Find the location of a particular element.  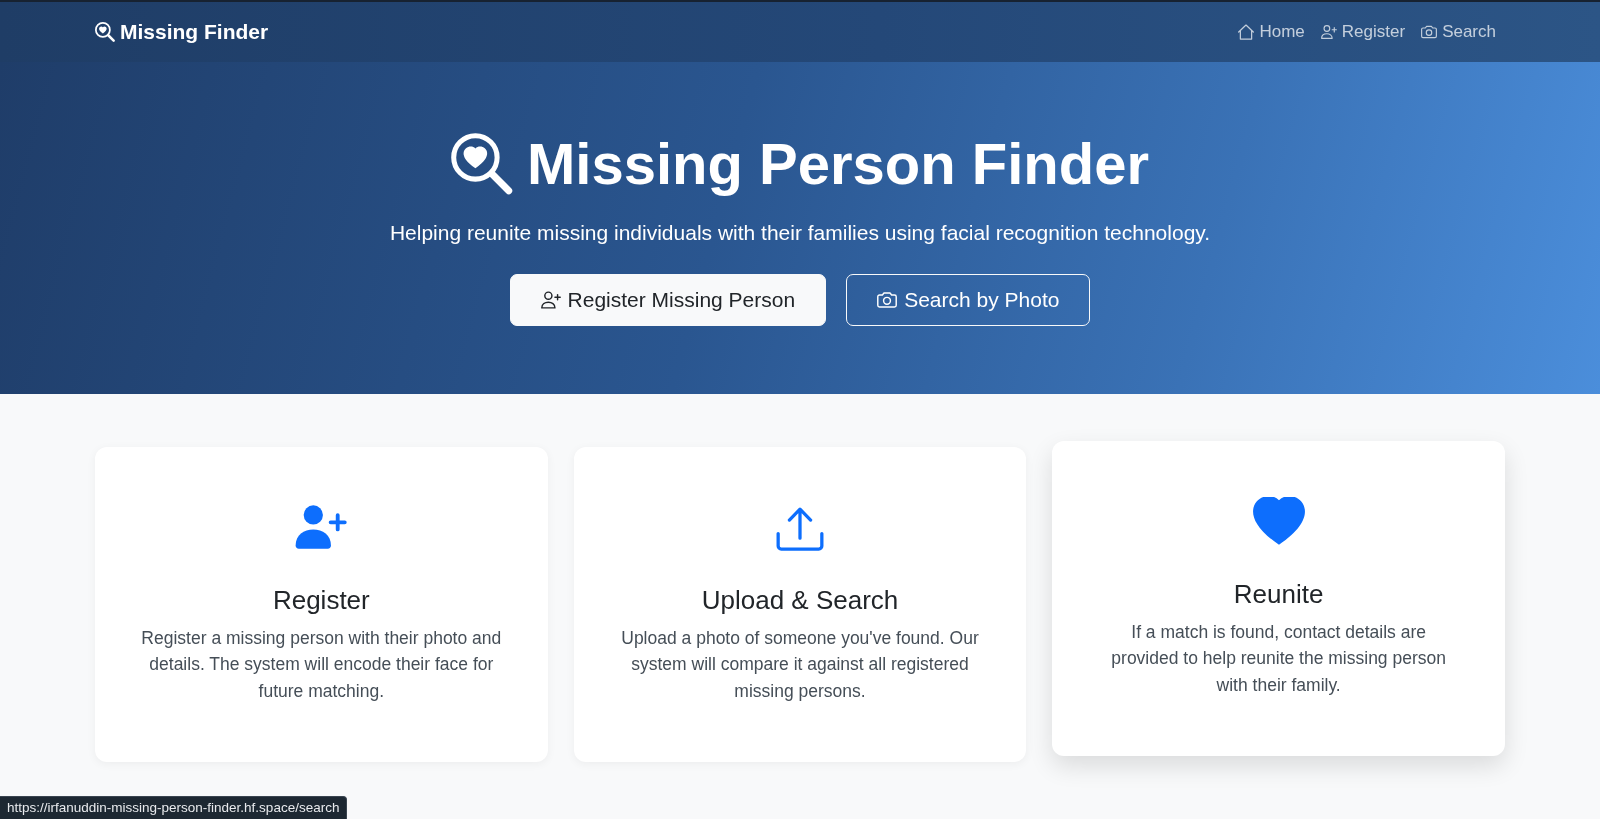

card-title: Upload & Search is located at coordinates (800, 600).